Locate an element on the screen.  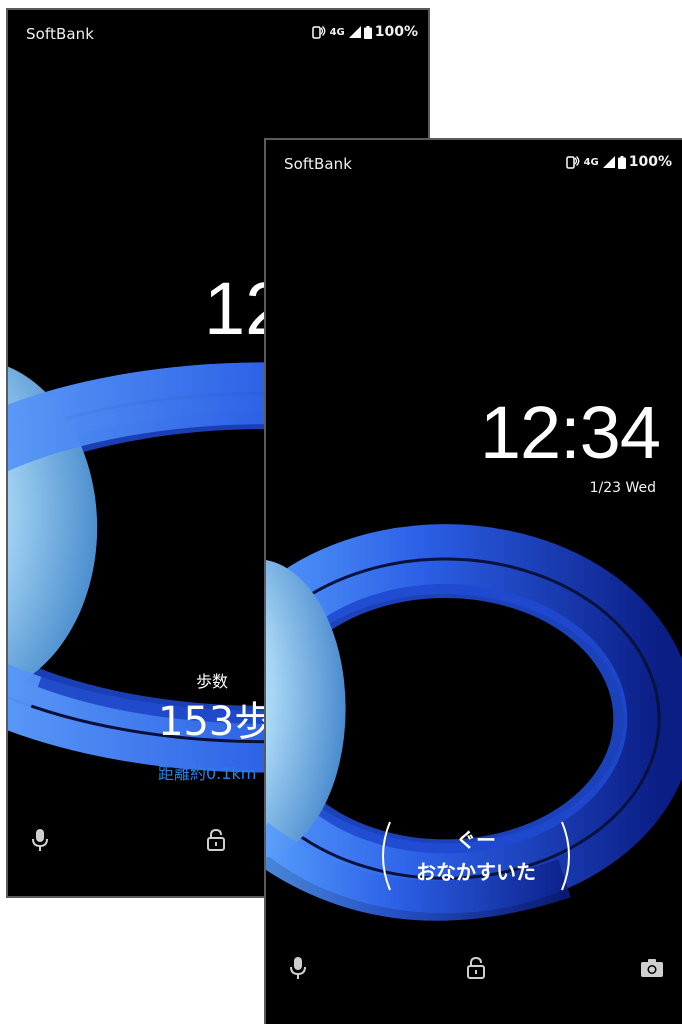
bubble-text-line1: ぐー is located at coordinates (476, 840).